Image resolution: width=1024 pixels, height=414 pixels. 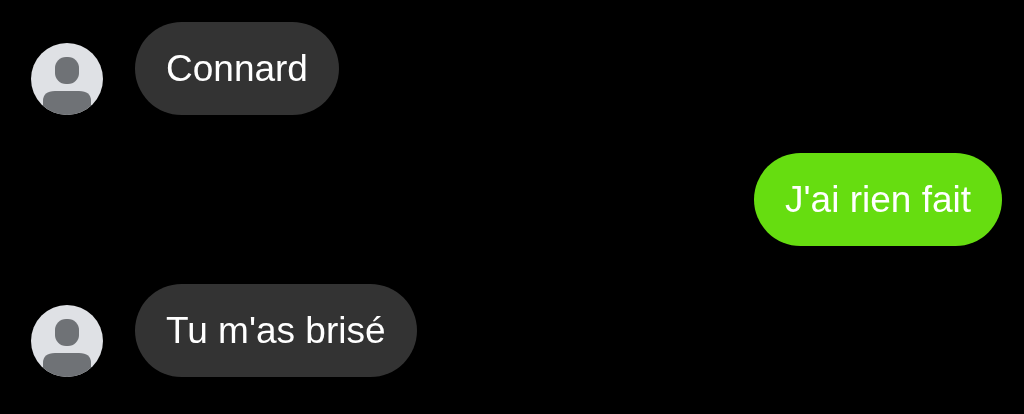 What do you see at coordinates (276, 330) in the screenshot?
I see `message-bubble: Tu m'as brisé` at bounding box center [276, 330].